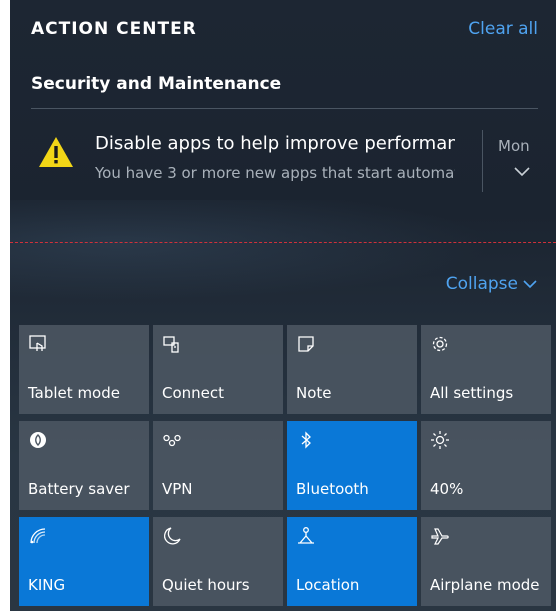 Image resolution: width=556 pixels, height=611 pixels. What do you see at coordinates (74, 393) in the screenshot?
I see `tile-label: Tablet mode` at bounding box center [74, 393].